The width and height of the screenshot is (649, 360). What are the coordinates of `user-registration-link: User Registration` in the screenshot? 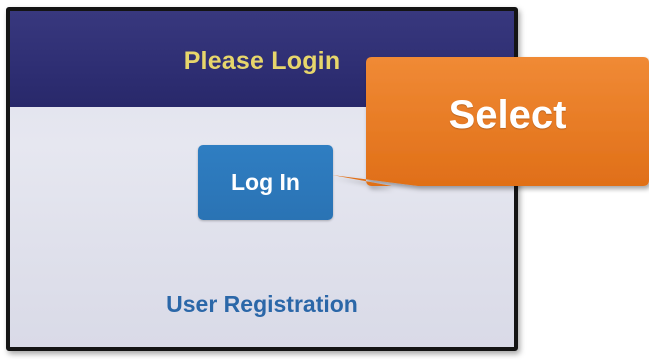 It's located at (262, 304).